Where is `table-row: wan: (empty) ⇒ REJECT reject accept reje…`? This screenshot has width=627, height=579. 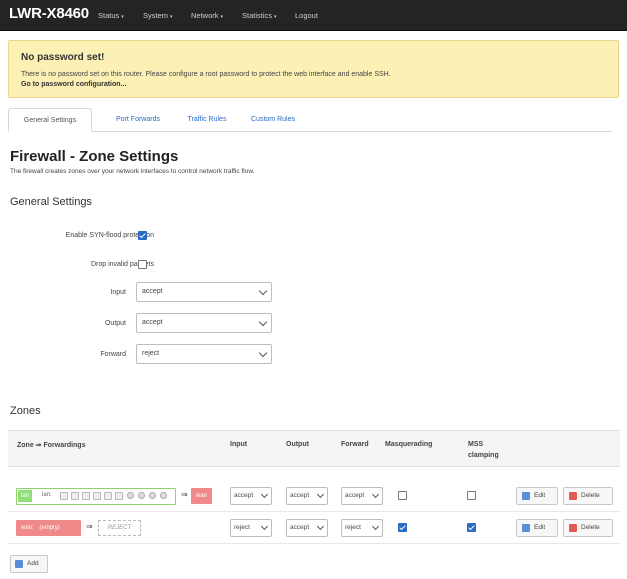
table-row: wan: (empty) ⇒ REJECT reject accept reje… is located at coordinates (314, 528).